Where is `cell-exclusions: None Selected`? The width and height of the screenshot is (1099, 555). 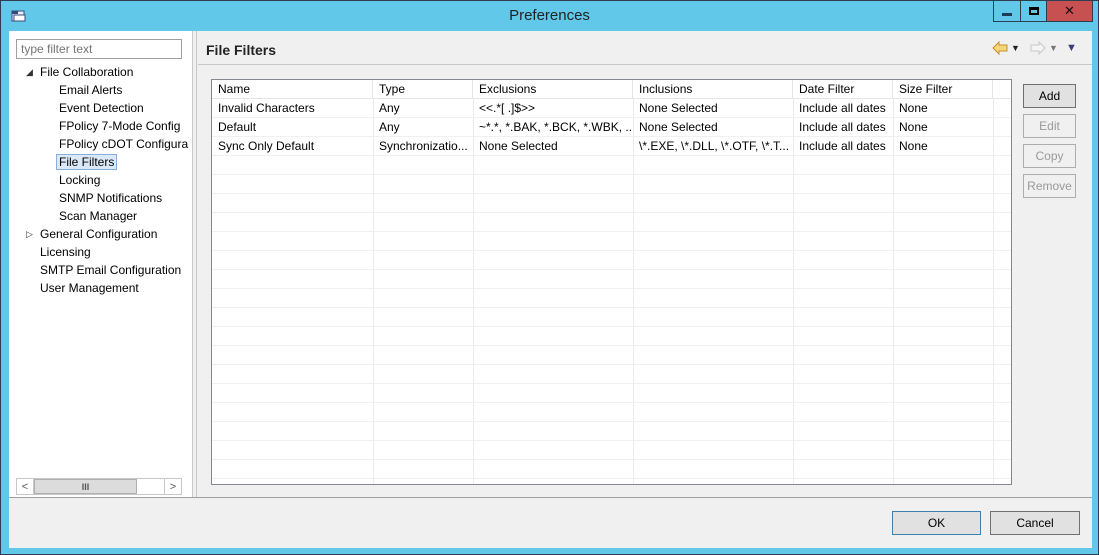
cell-exclusions: None Selected is located at coordinates (518, 146).